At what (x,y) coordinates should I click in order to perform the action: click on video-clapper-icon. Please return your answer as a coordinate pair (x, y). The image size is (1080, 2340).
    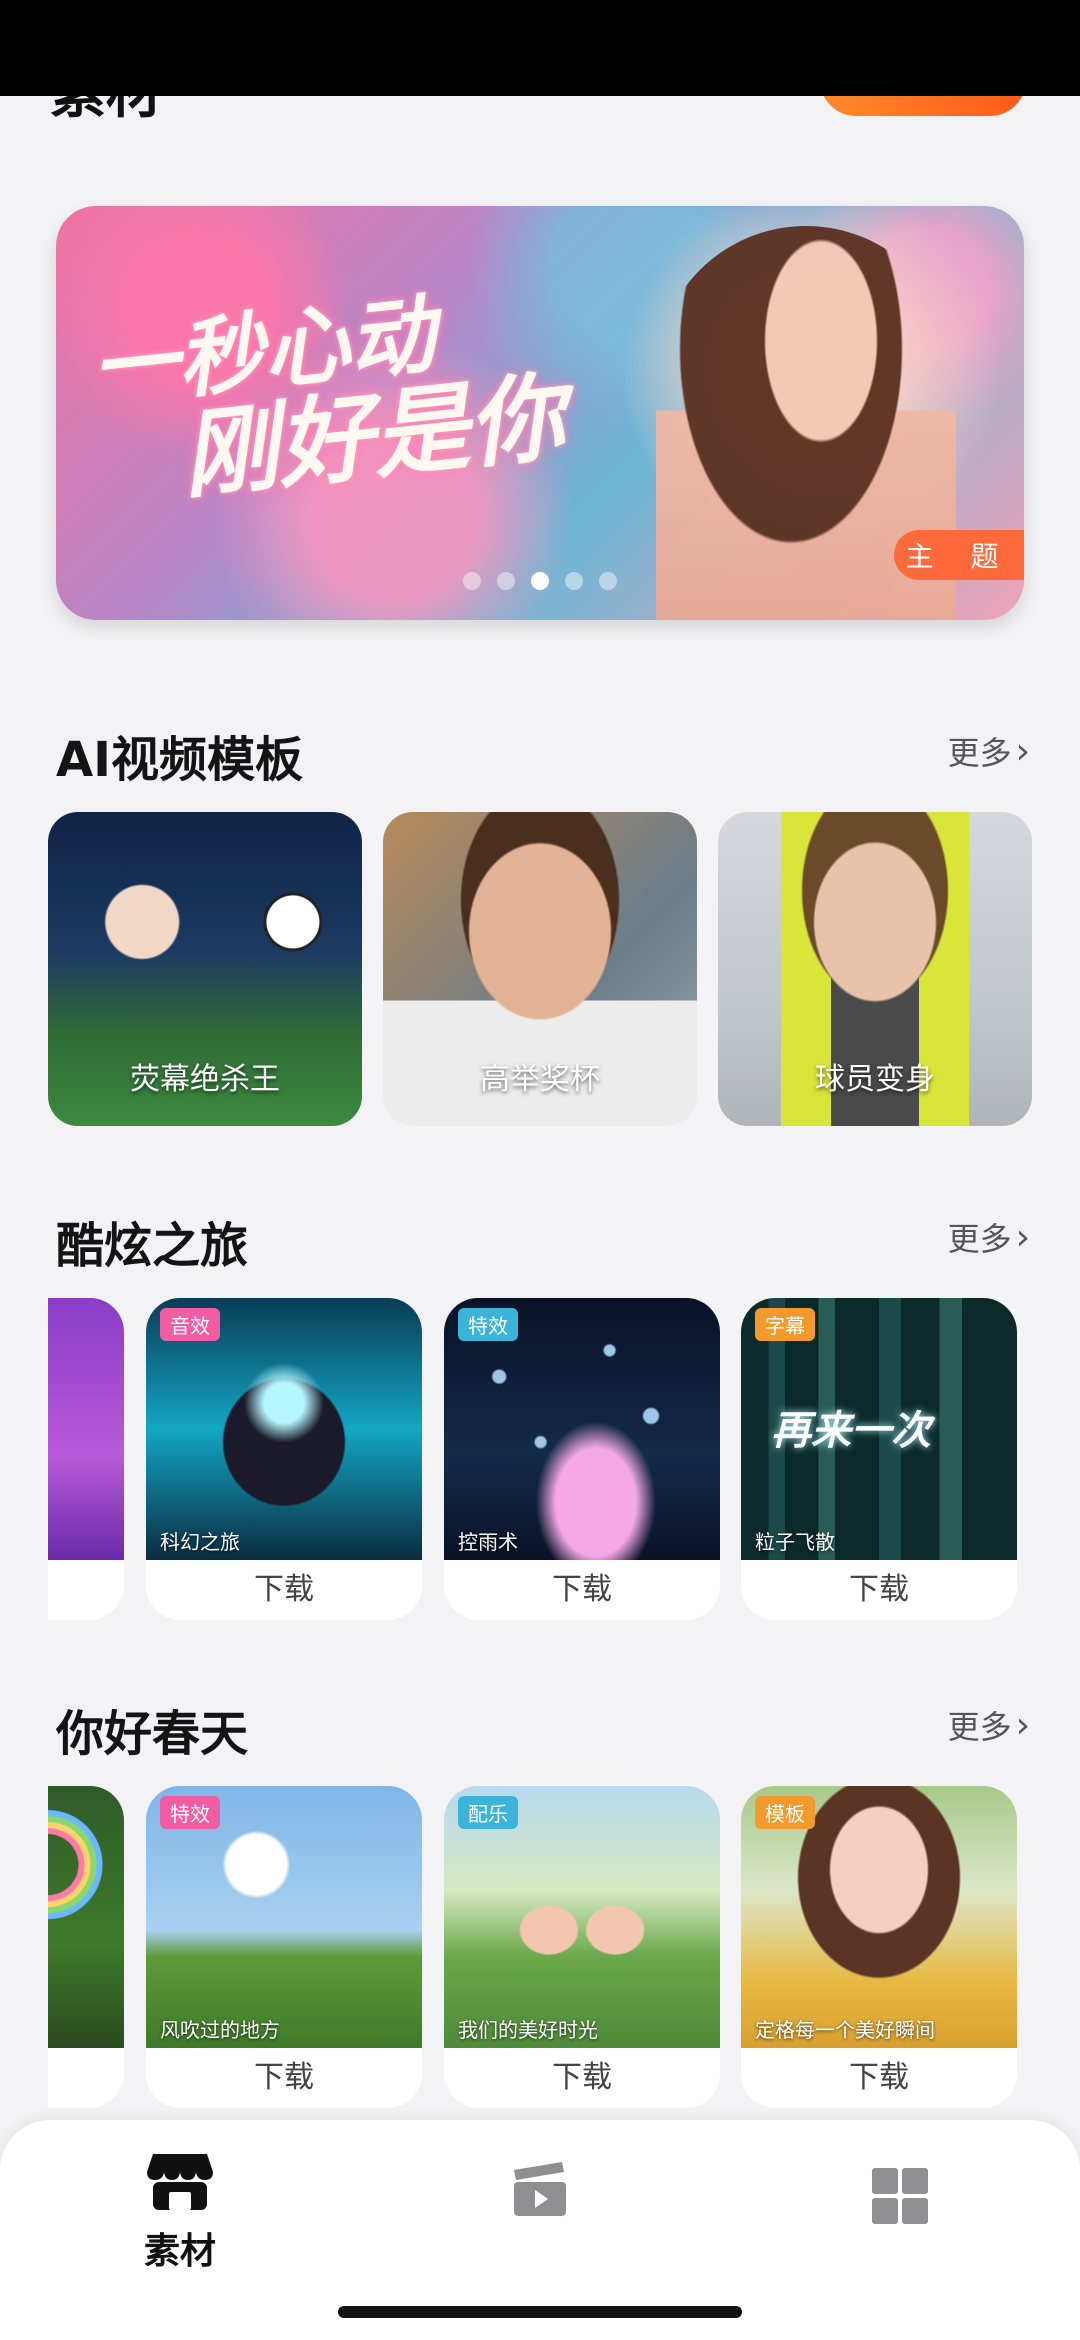
    Looking at the image, I should click on (540, 2193).